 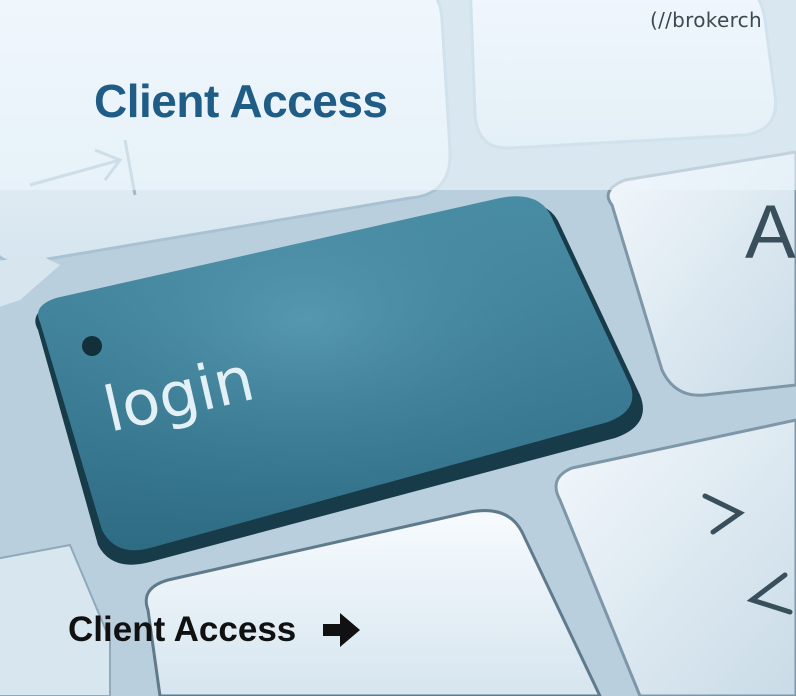 I want to click on client-access-link-label: Client Access, so click(x=182, y=629).